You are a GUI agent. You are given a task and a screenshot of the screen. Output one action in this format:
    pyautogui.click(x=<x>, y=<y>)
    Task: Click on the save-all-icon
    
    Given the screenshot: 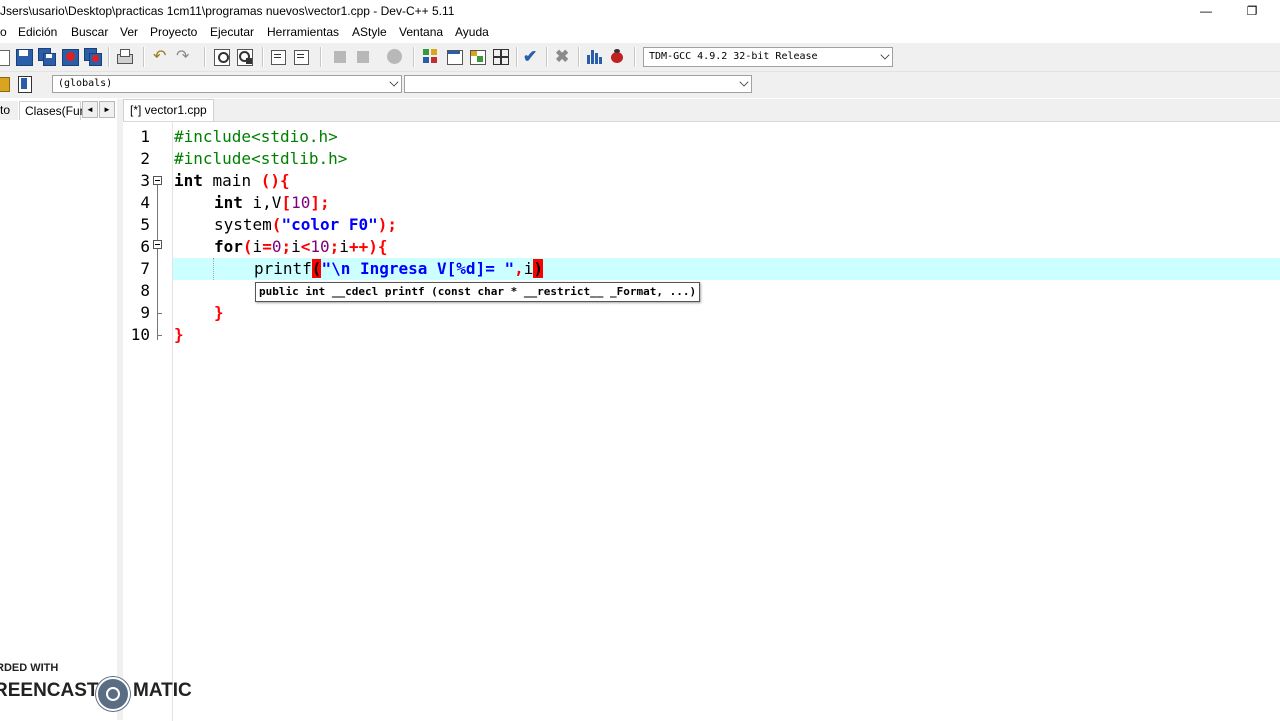 What is the action you would take?
    pyautogui.click(x=47, y=57)
    